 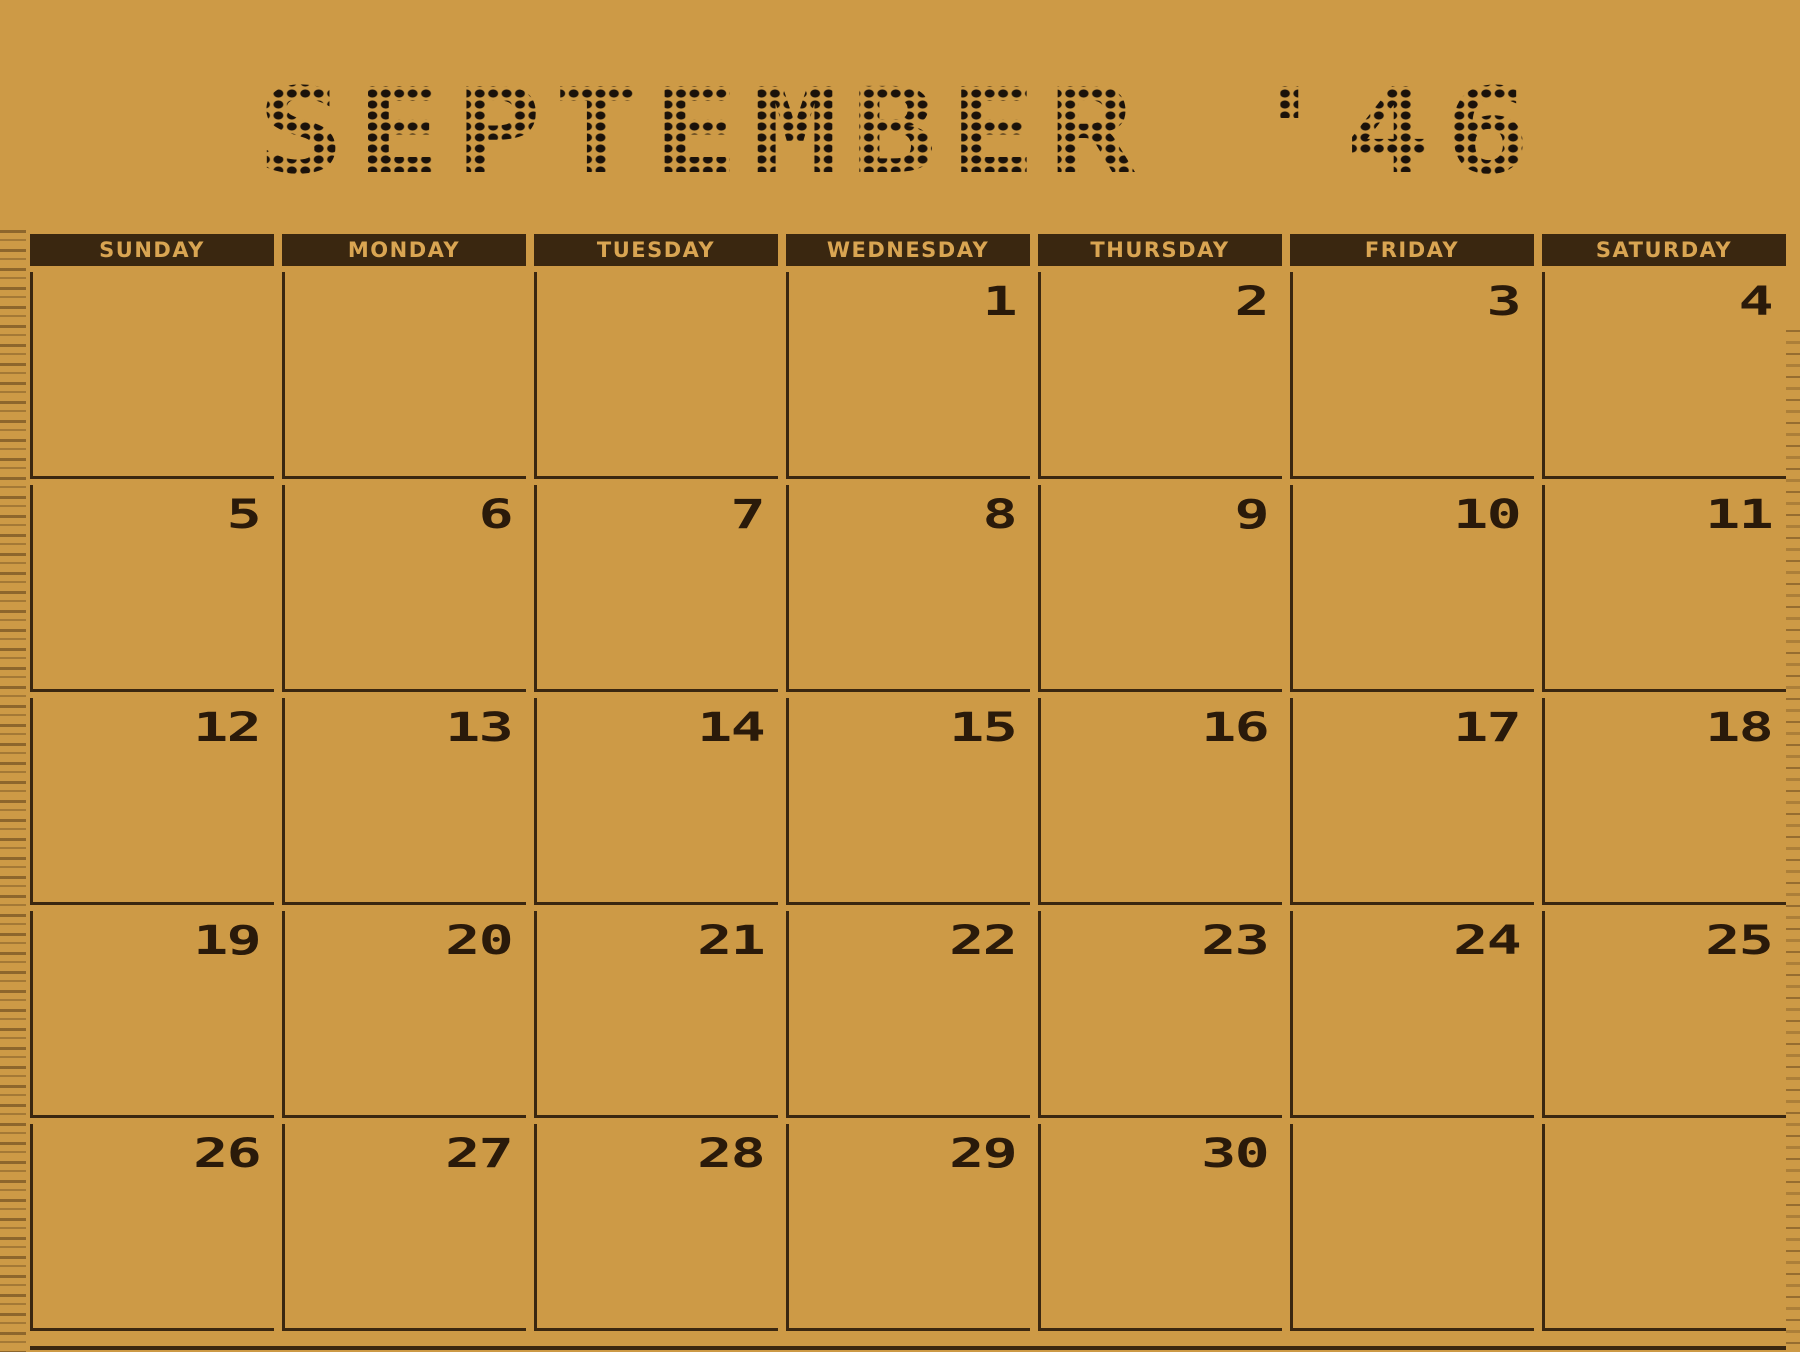 I want to click on day-cell: 18, so click(x=1664, y=801).